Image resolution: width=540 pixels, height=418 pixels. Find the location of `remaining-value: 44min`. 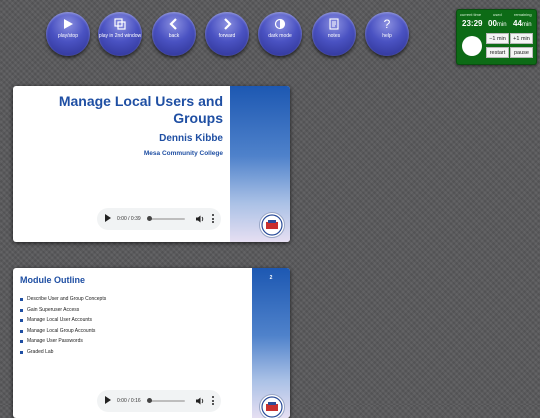

remaining-value: 44min is located at coordinates (522, 23).